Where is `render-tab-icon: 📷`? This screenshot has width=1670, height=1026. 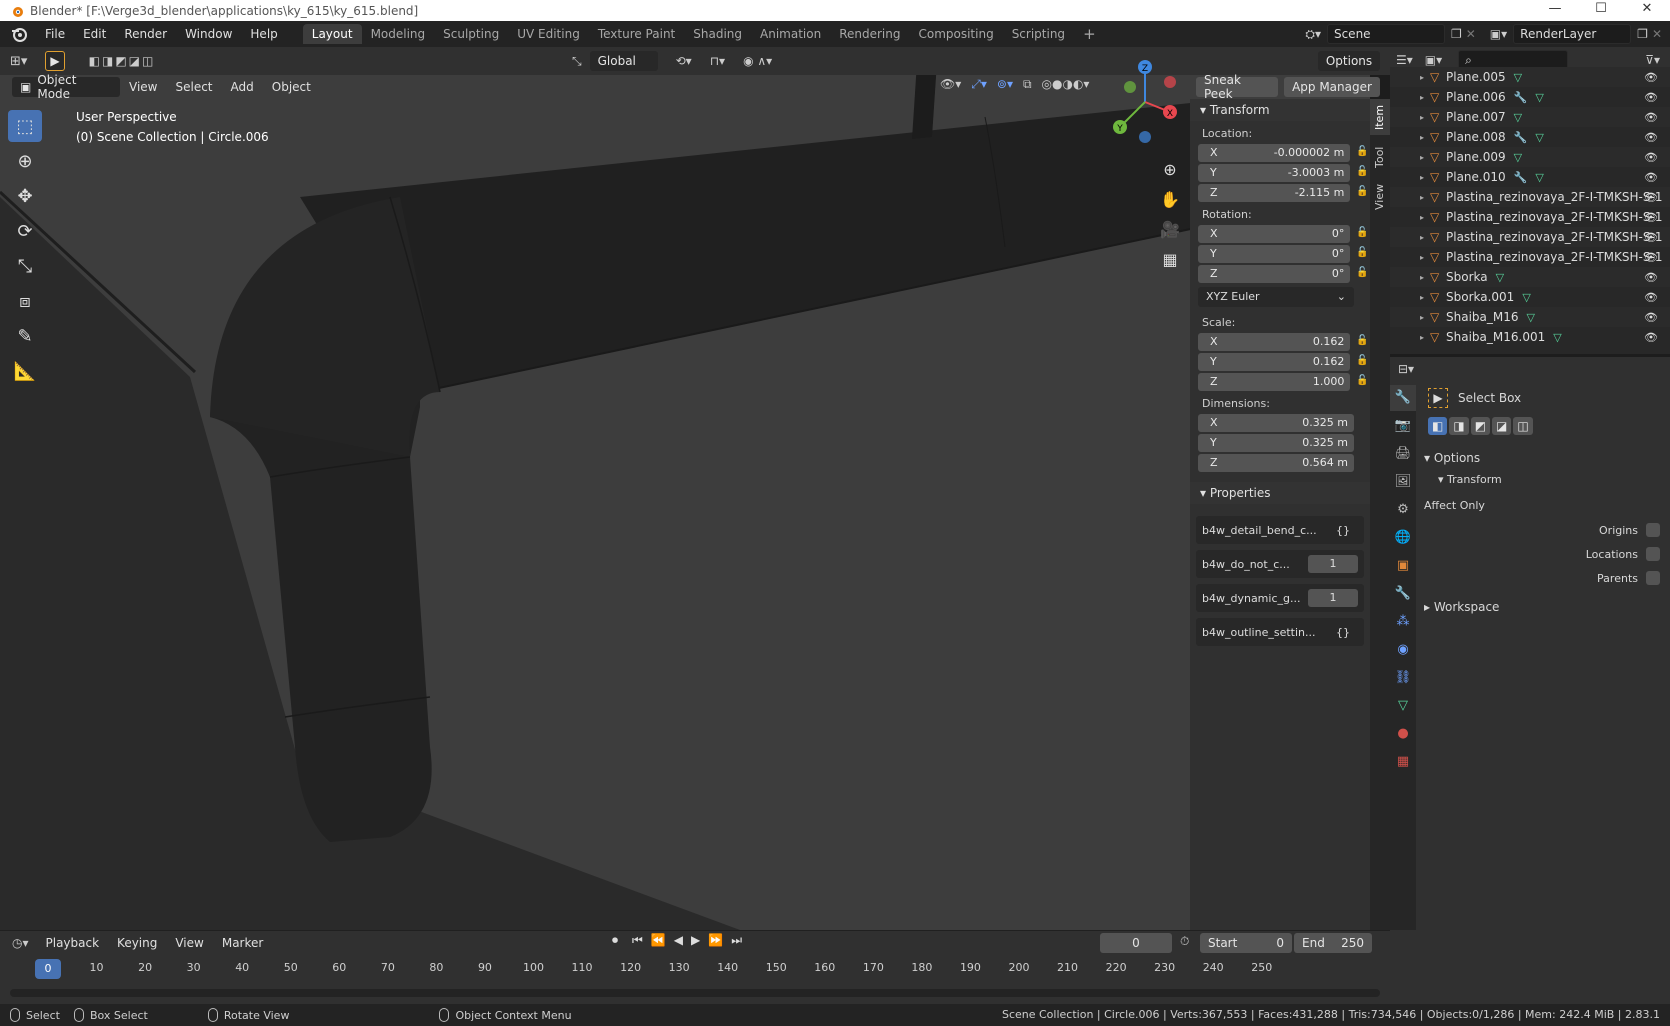 render-tab-icon: 📷 is located at coordinates (1403, 426).